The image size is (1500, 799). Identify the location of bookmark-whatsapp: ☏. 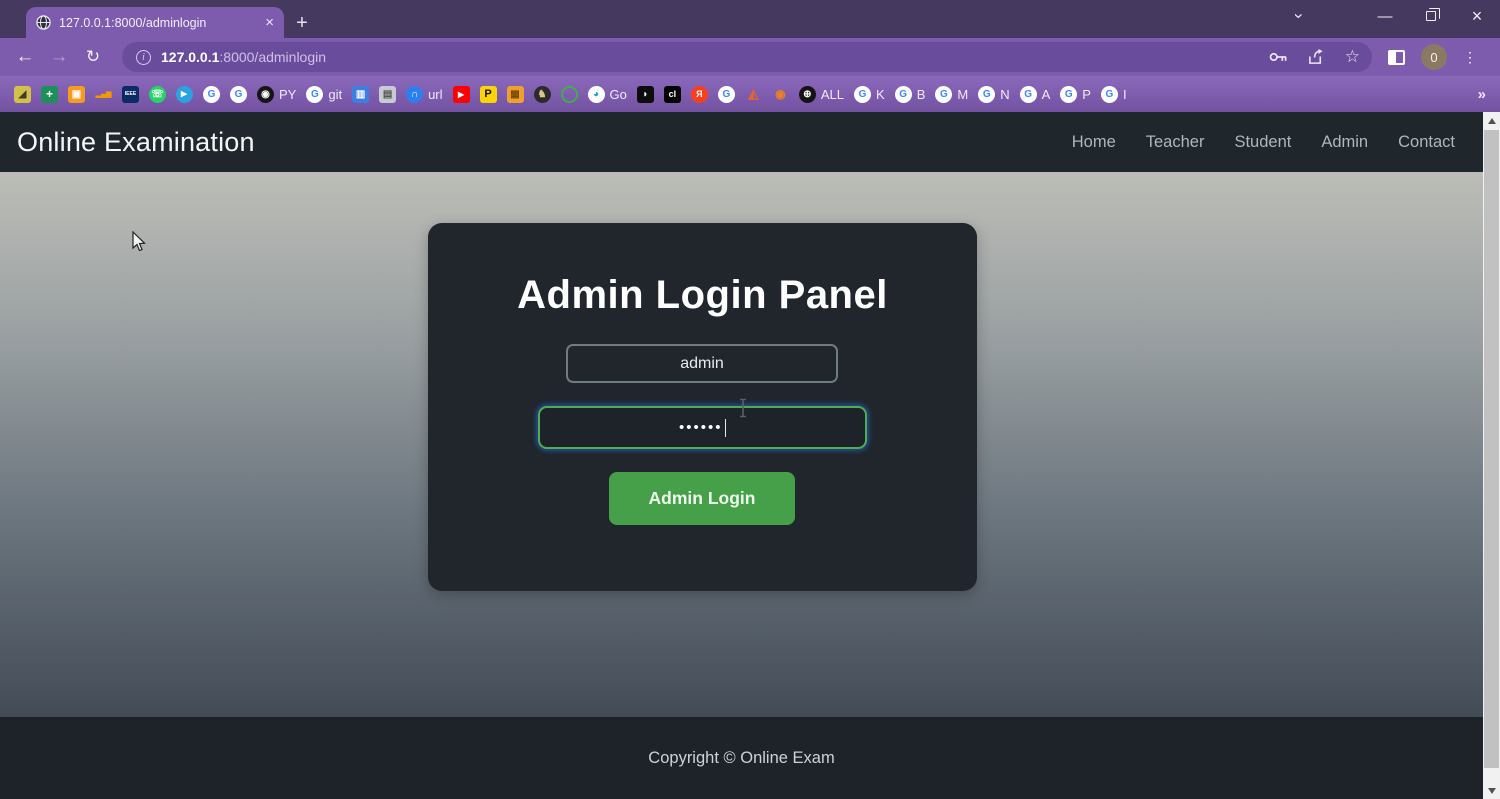
(157, 94).